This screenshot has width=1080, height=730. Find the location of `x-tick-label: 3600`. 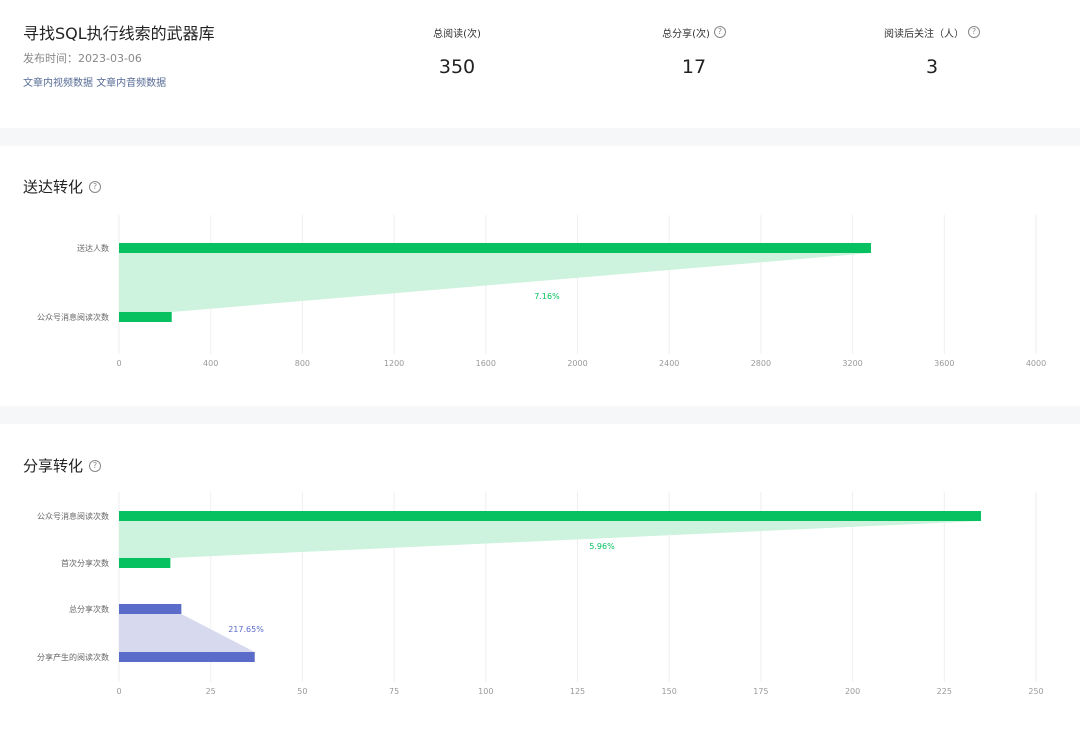

x-tick-label: 3600 is located at coordinates (944, 363).